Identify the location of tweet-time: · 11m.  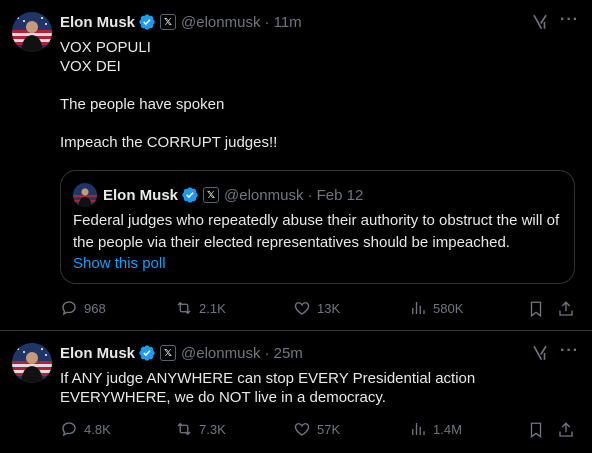
(282, 22).